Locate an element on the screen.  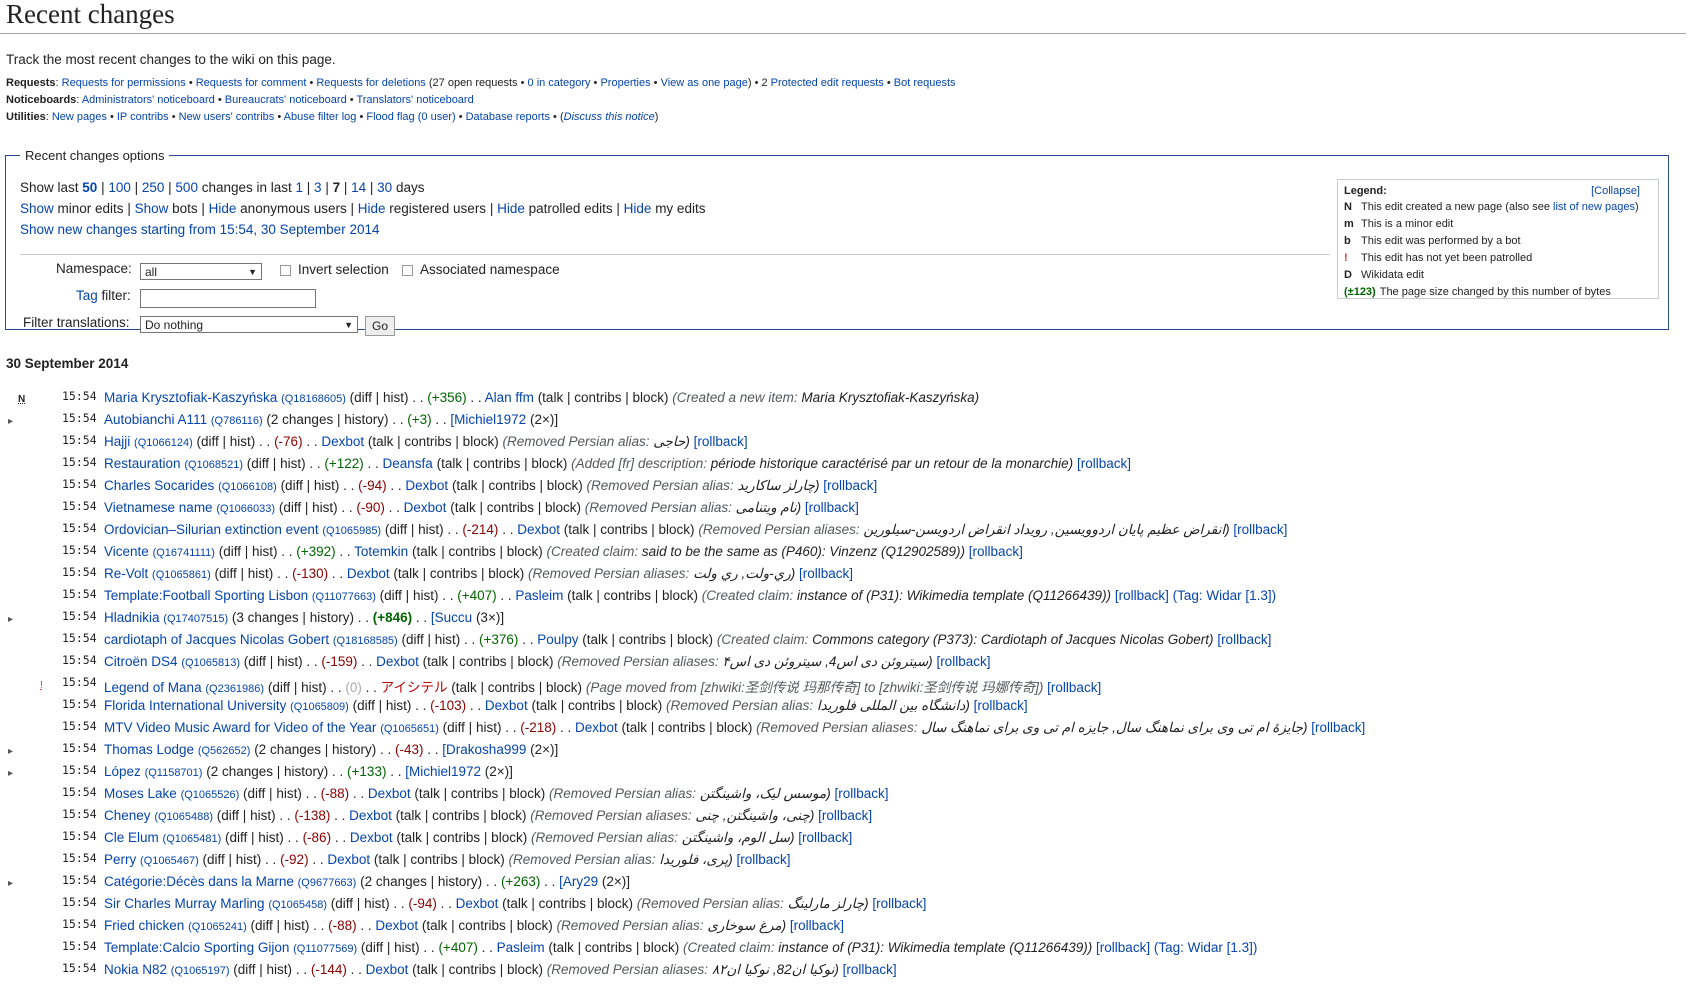
page-link: Moses Lake is located at coordinates (140, 793).